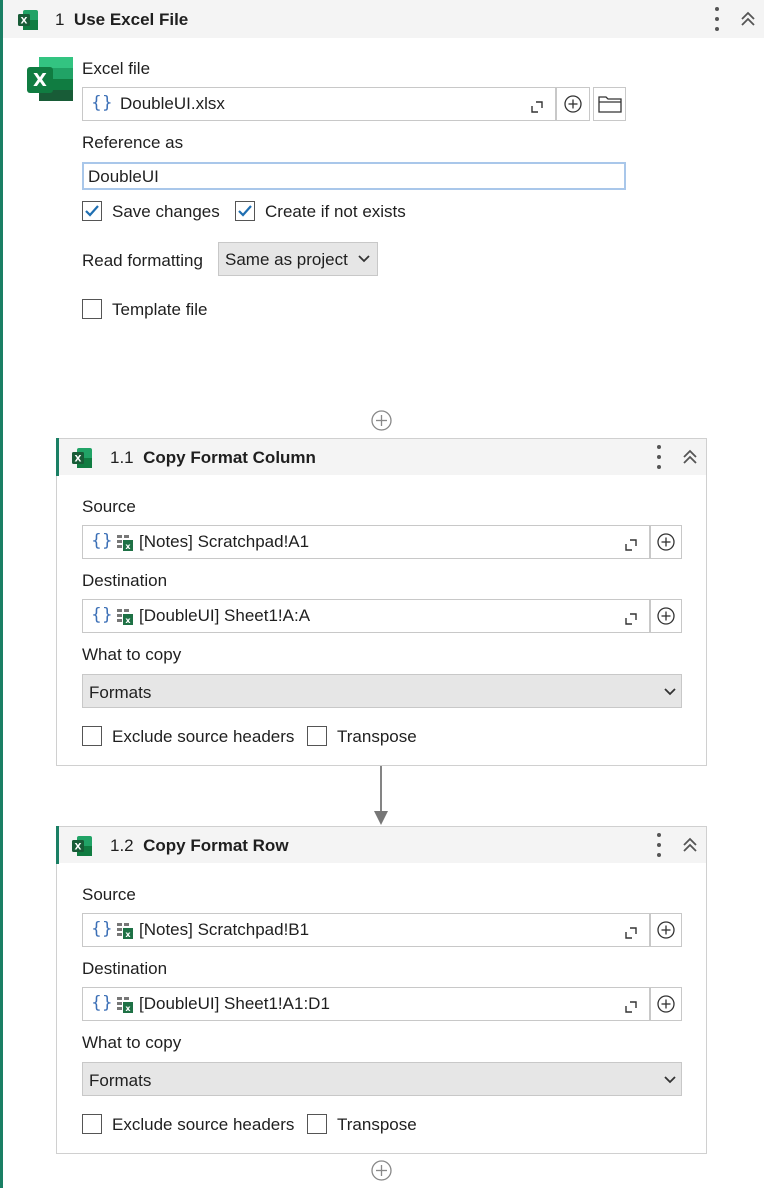 This screenshot has width=764, height=1188. Describe the element at coordinates (160, 309) in the screenshot. I see `template-file-label: Template file` at that location.